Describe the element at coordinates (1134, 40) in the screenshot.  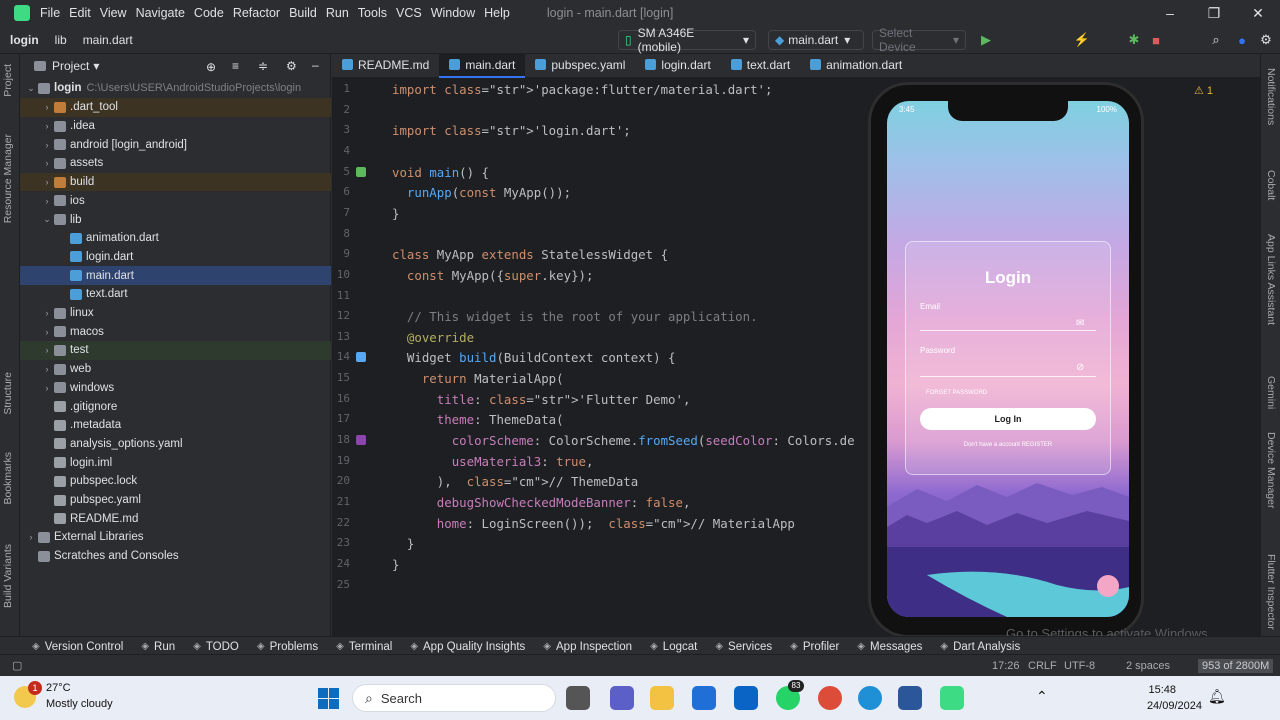
I see `debug-icon: ✱` at that location.